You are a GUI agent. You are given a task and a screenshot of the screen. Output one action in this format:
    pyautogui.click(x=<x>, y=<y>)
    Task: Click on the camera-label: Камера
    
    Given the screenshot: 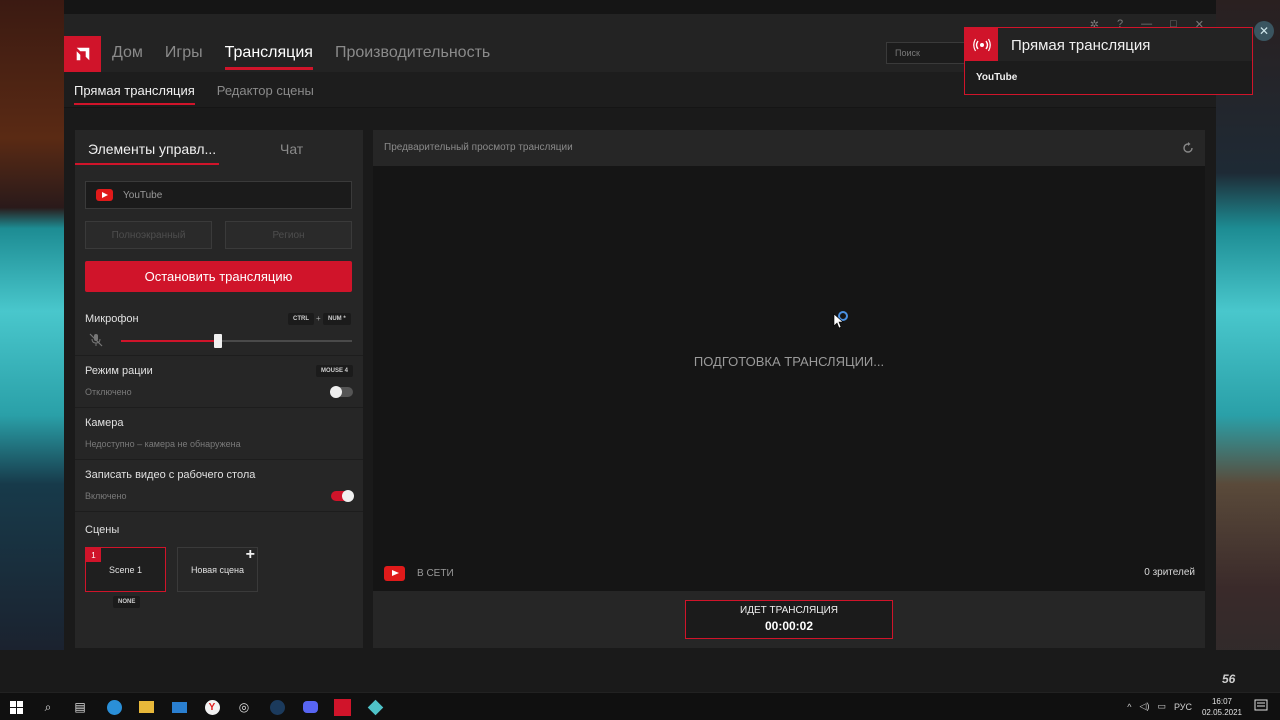 What is the action you would take?
    pyautogui.click(x=104, y=423)
    